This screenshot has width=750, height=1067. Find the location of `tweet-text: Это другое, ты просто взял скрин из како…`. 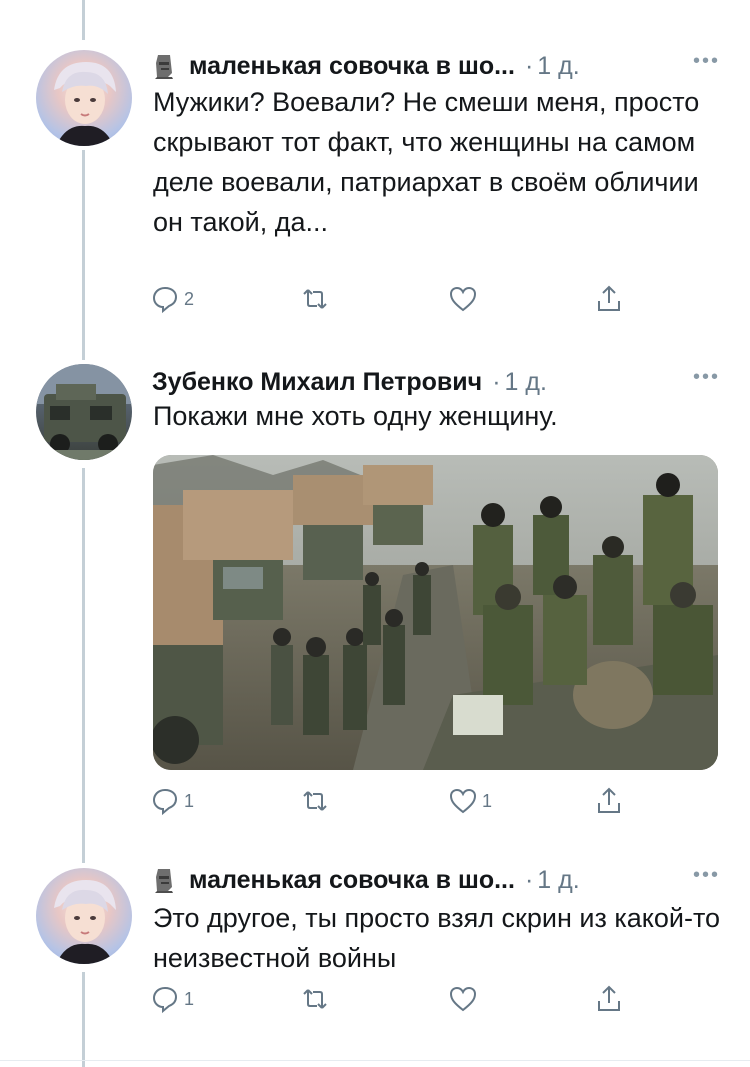

tweet-text: Это другое, ты просто взял скрин из како… is located at coordinates (437, 938).